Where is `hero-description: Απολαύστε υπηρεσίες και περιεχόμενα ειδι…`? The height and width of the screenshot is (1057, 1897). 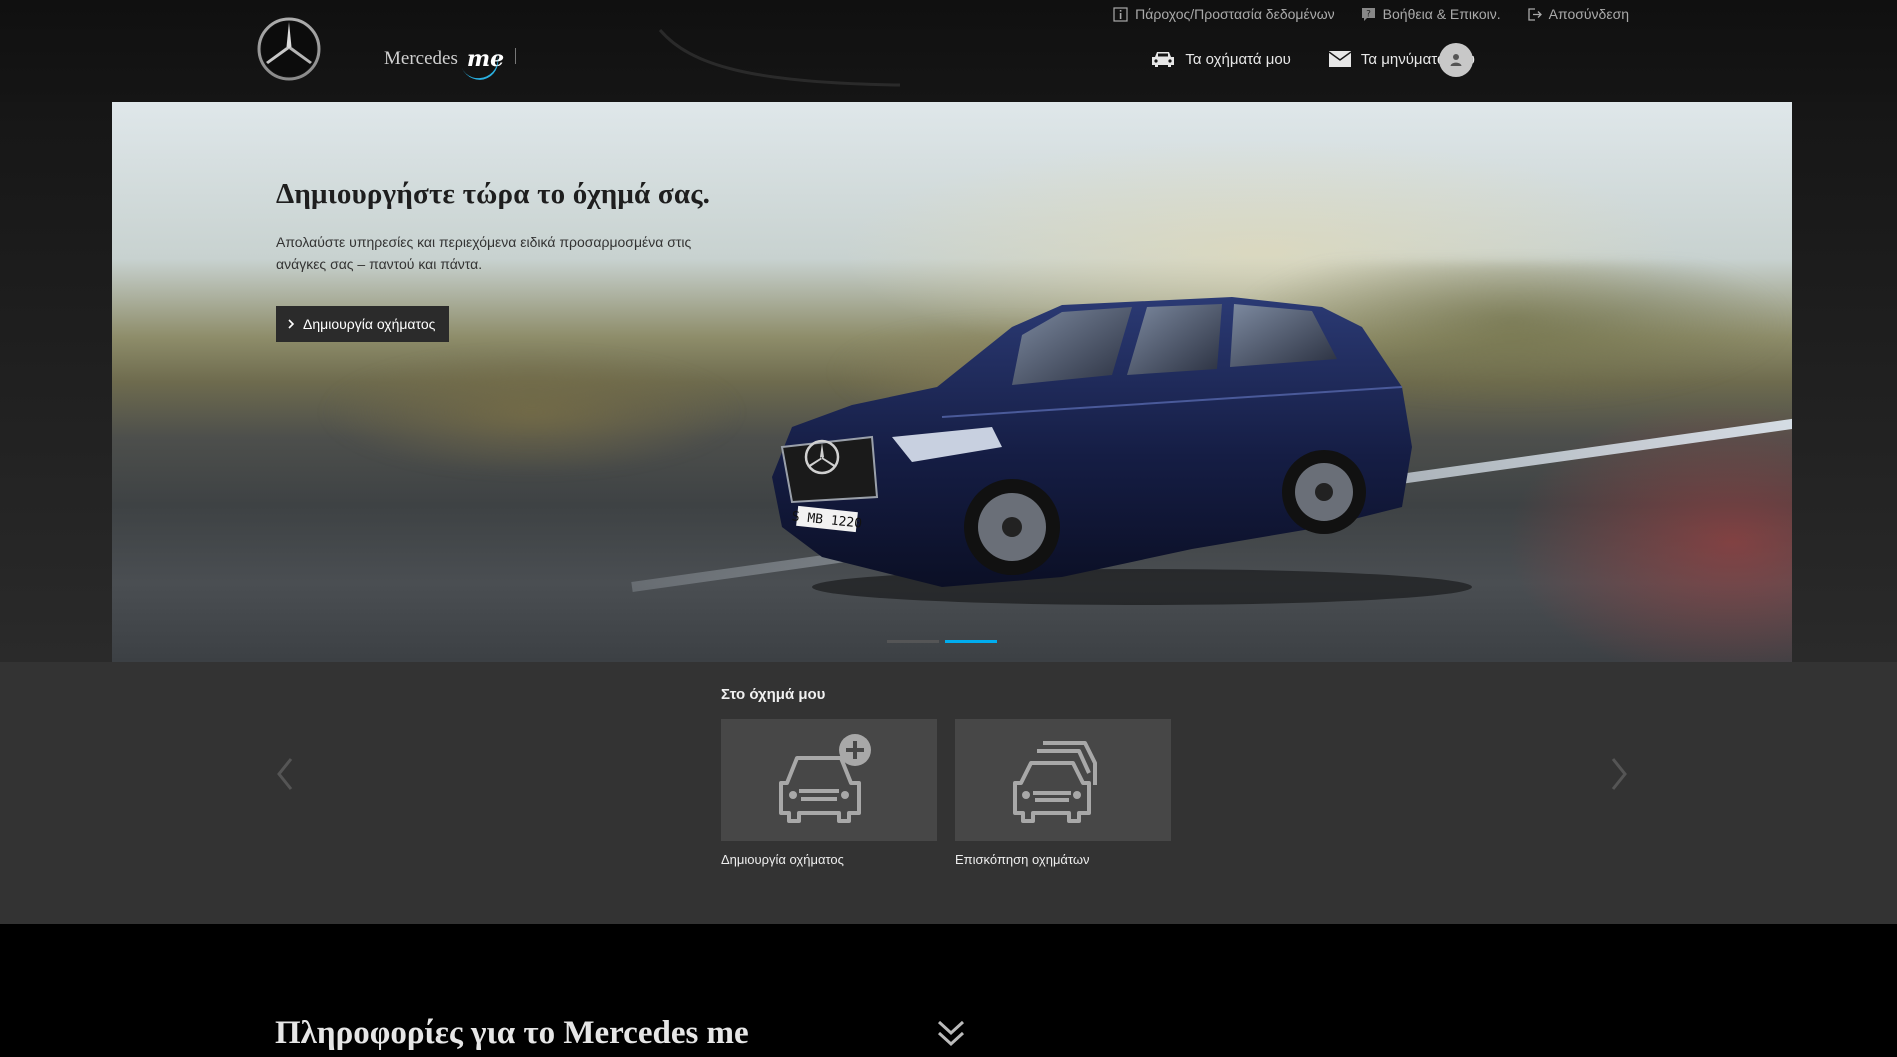
hero-description: Απολαύστε υπηρεσίες και περιεχόμενα ειδι… is located at coordinates (484, 253).